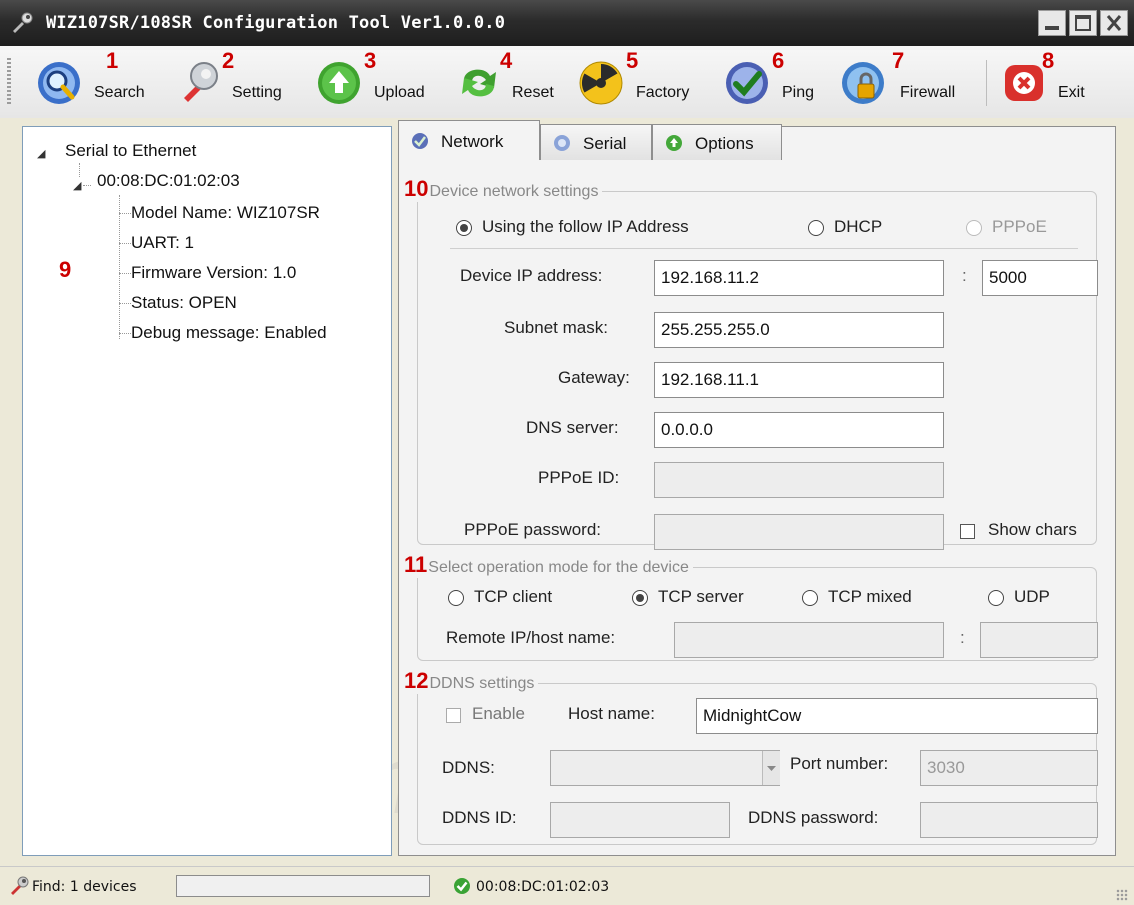 Image resolution: width=1134 pixels, height=905 pixels. Describe the element at coordinates (724, 143) in the screenshot. I see `tab-options-label: Options` at that location.